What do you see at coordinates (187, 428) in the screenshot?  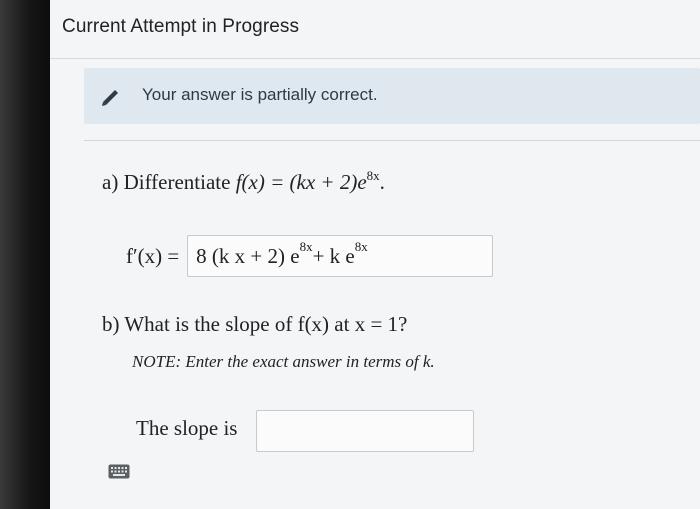 I see `slope-label: The slope is` at bounding box center [187, 428].